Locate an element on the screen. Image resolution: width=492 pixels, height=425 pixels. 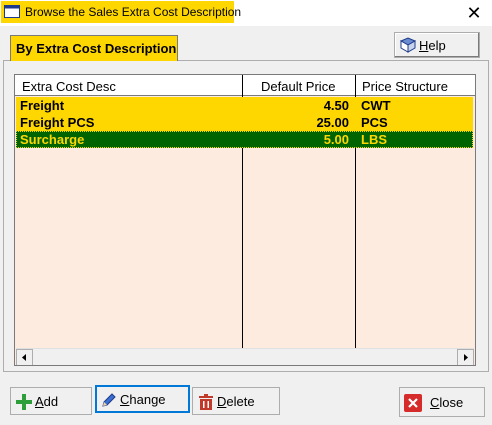
window-close-button: ✕ is located at coordinates (474, 13).